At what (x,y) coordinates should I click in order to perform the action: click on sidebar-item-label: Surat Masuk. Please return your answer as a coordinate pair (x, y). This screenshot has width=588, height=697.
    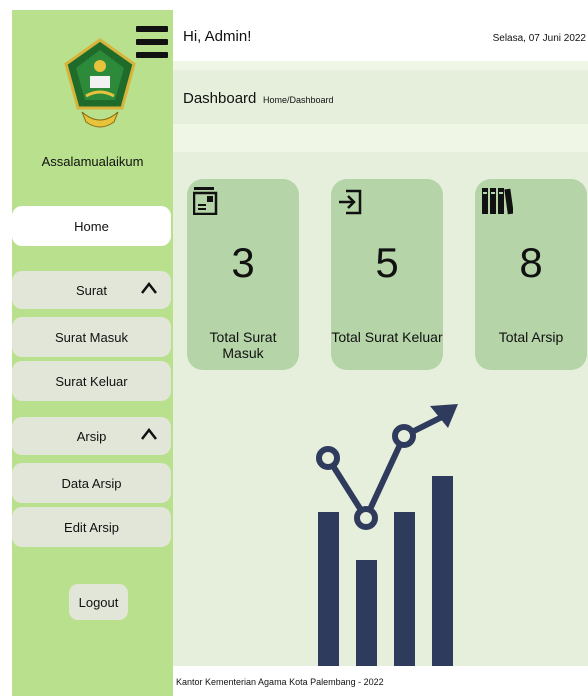
    Looking at the image, I should click on (91, 337).